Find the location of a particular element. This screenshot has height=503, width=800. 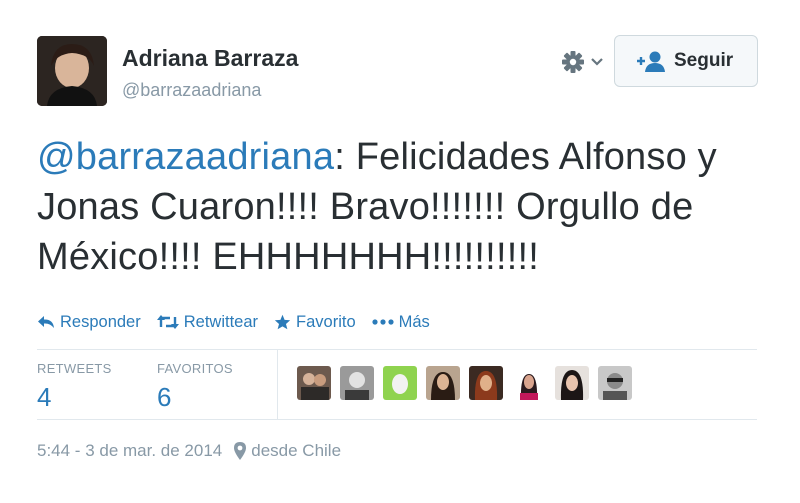

tweet-mention: @barrazaadriana is located at coordinates (185, 157).